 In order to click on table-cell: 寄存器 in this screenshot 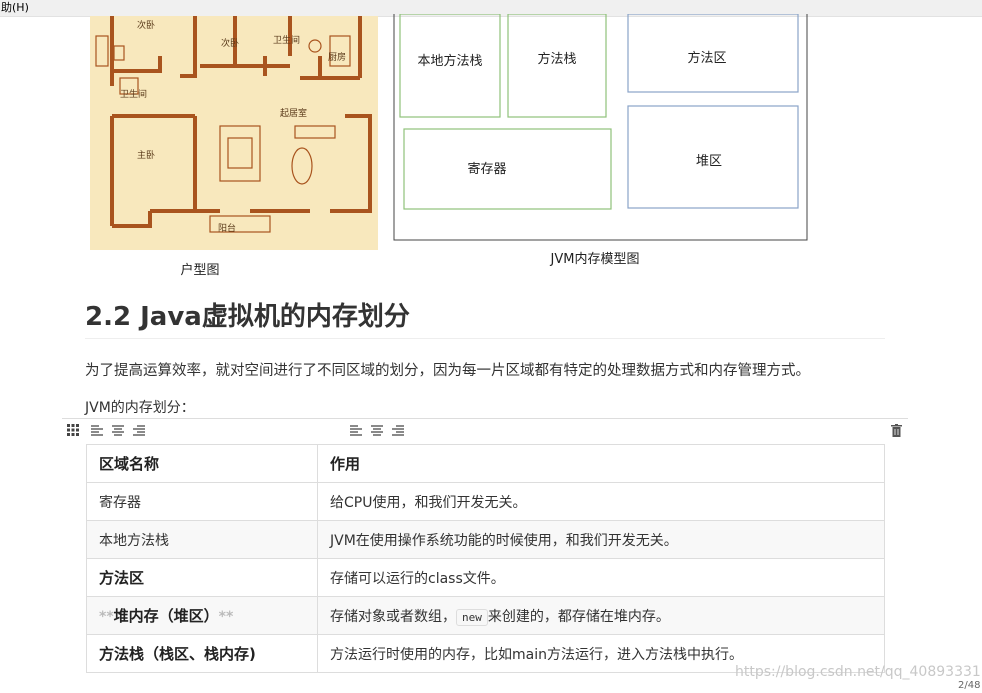, I will do `click(202, 501)`.